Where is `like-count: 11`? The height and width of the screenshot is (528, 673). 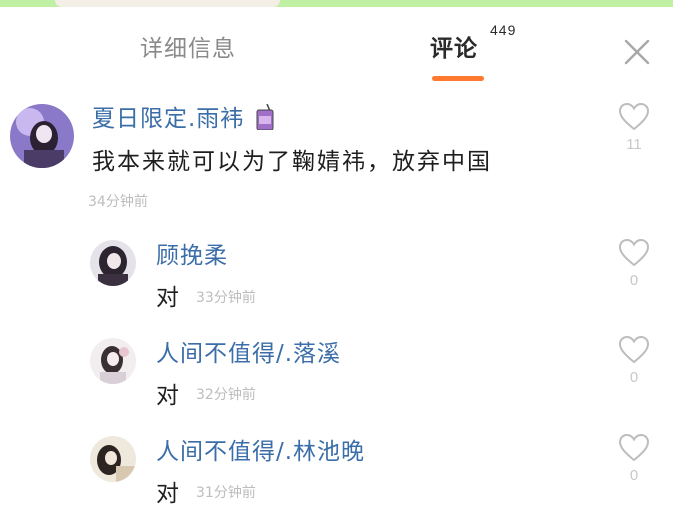
like-count: 11 is located at coordinates (634, 144).